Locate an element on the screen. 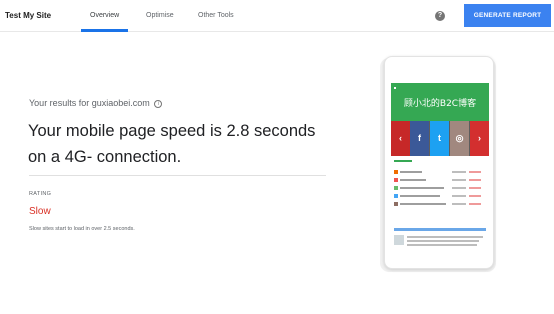 The width and height of the screenshot is (554, 314). results-for-text: Your results for guxiaobei.com i is located at coordinates (96, 103).